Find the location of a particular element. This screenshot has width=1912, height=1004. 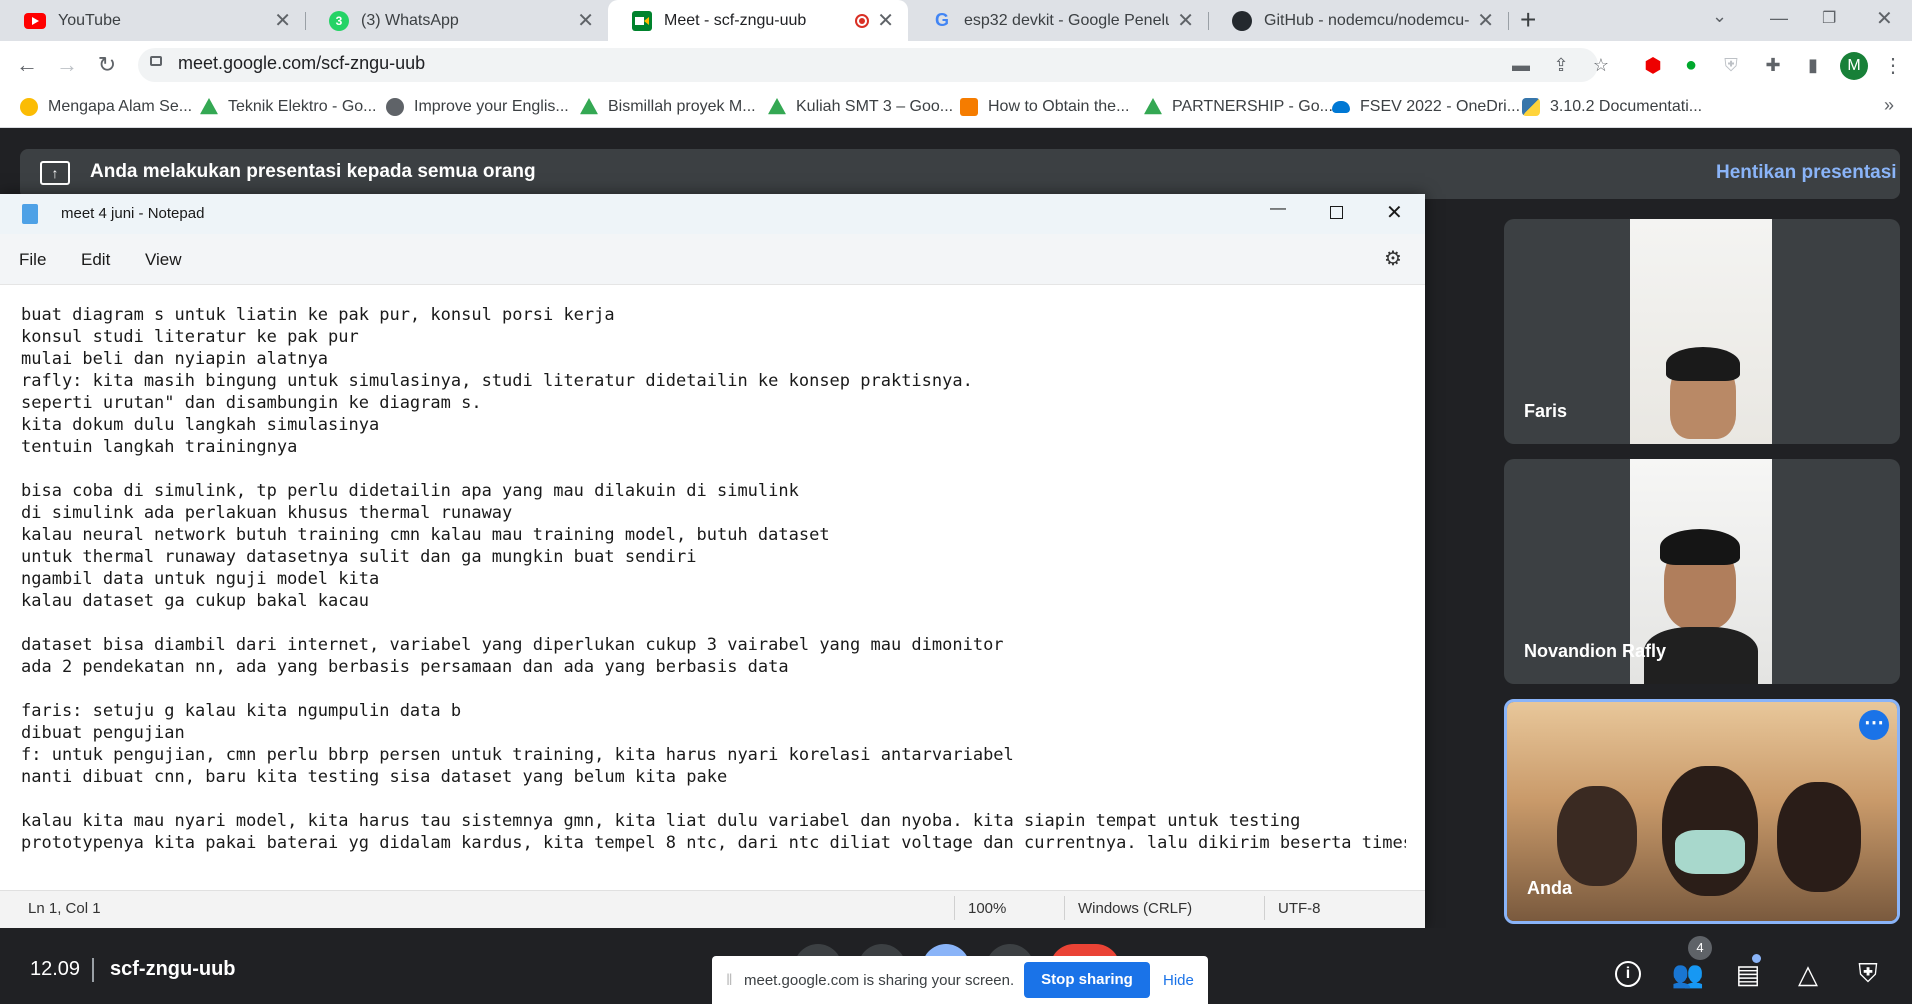

lock-icon is located at coordinates (156, 61).